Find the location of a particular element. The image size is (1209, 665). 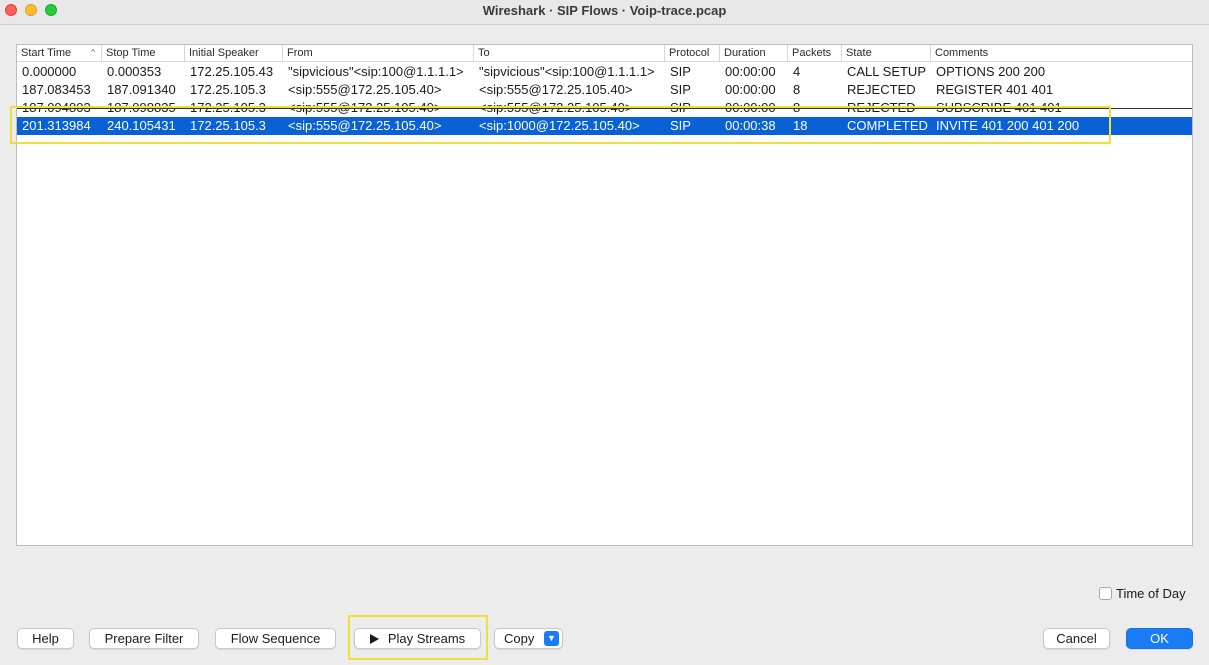

state-cell: COMPLETED is located at coordinates (887, 125).